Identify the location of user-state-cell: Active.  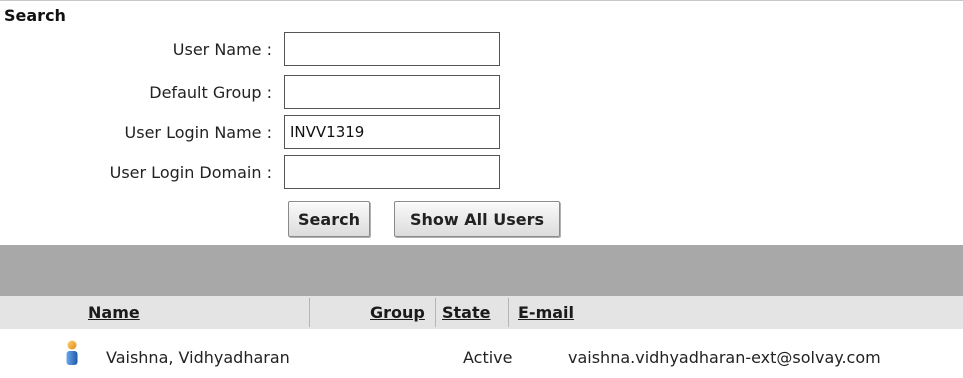
(488, 357).